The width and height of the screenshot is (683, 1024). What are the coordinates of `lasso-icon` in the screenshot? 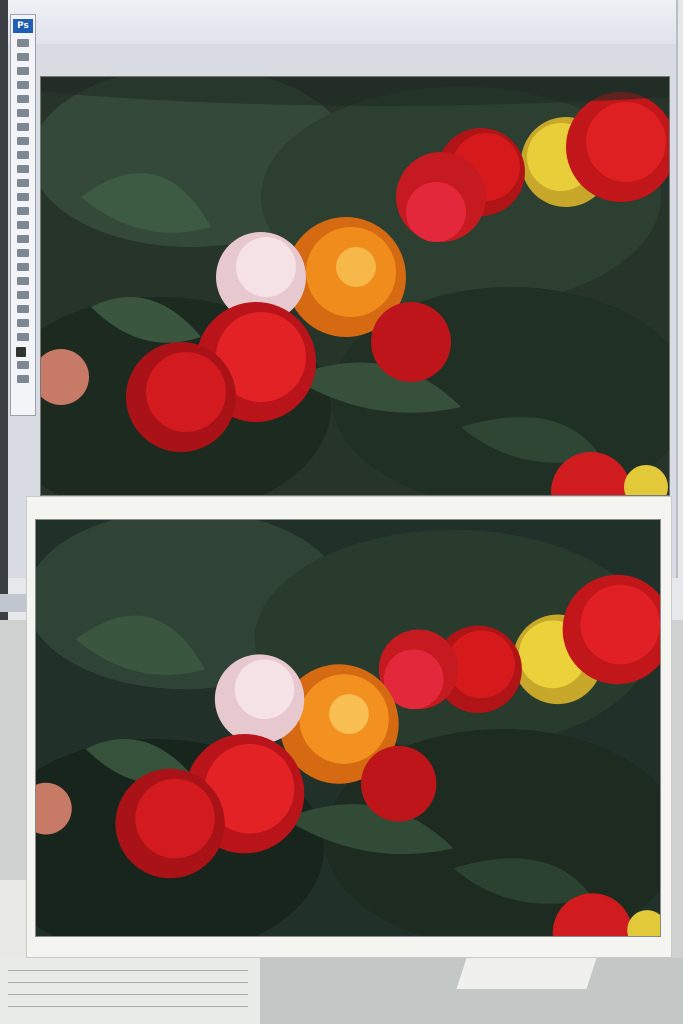 It's located at (23, 71).